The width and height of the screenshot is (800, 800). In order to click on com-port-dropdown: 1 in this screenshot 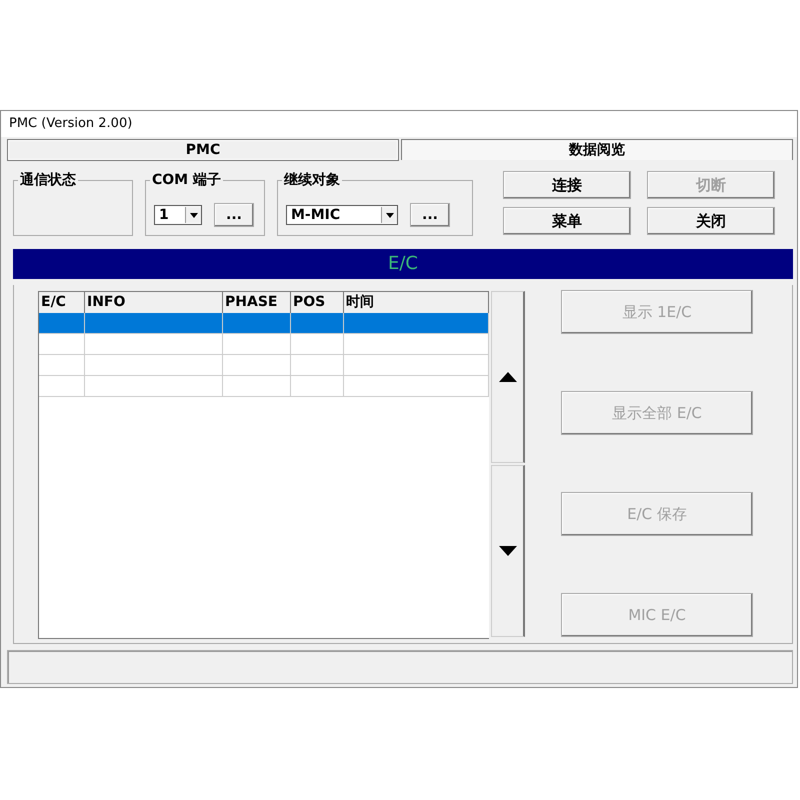, I will do `click(178, 215)`.